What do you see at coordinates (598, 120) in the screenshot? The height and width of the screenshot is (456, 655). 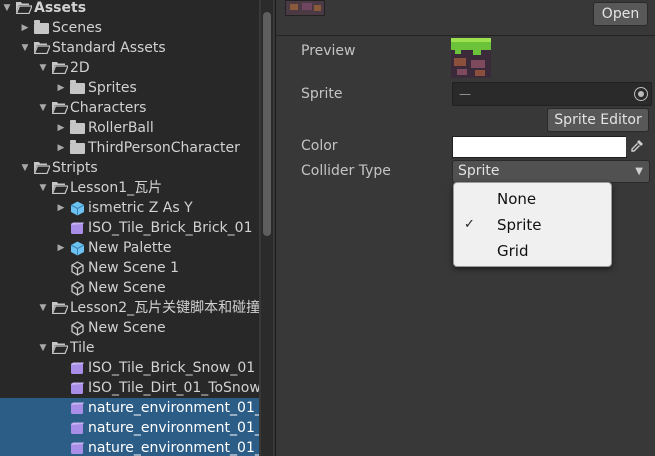 I see `sprite-editor-button: Sprite Editor` at bounding box center [598, 120].